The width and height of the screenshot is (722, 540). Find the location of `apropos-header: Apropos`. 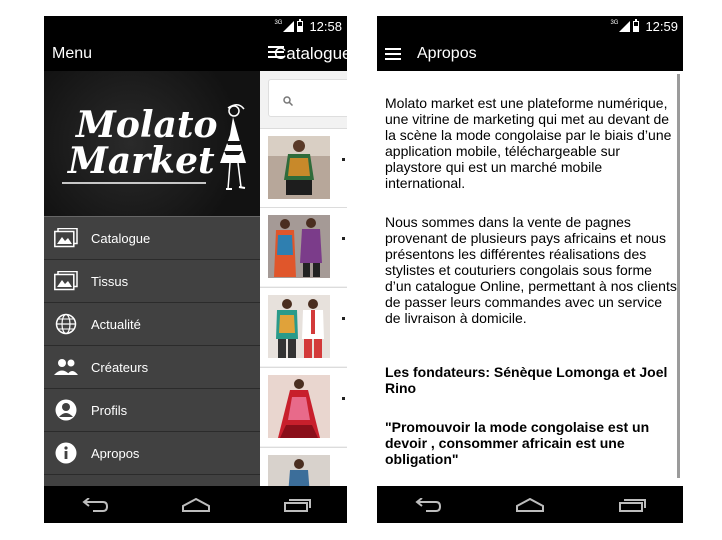

apropos-header: Apropos is located at coordinates (530, 53).